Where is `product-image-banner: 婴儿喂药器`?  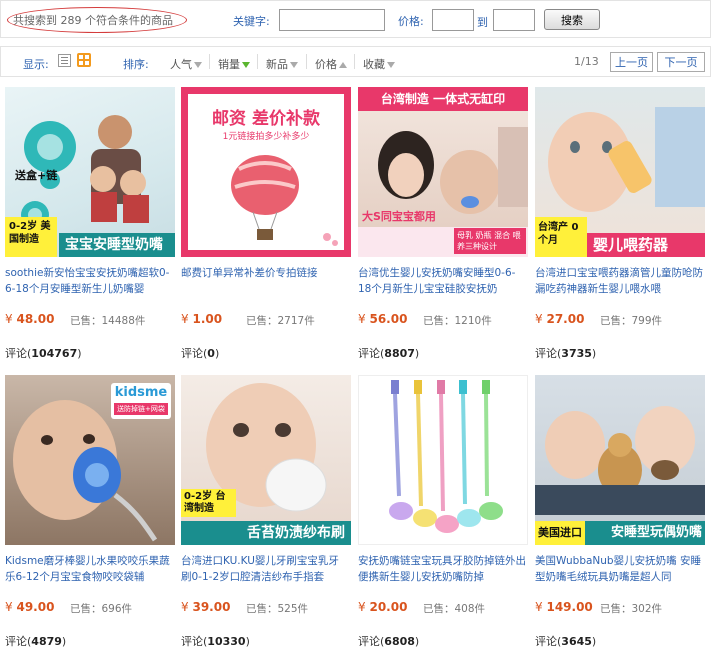
product-image-banner: 婴儿喂药器 is located at coordinates (646, 245).